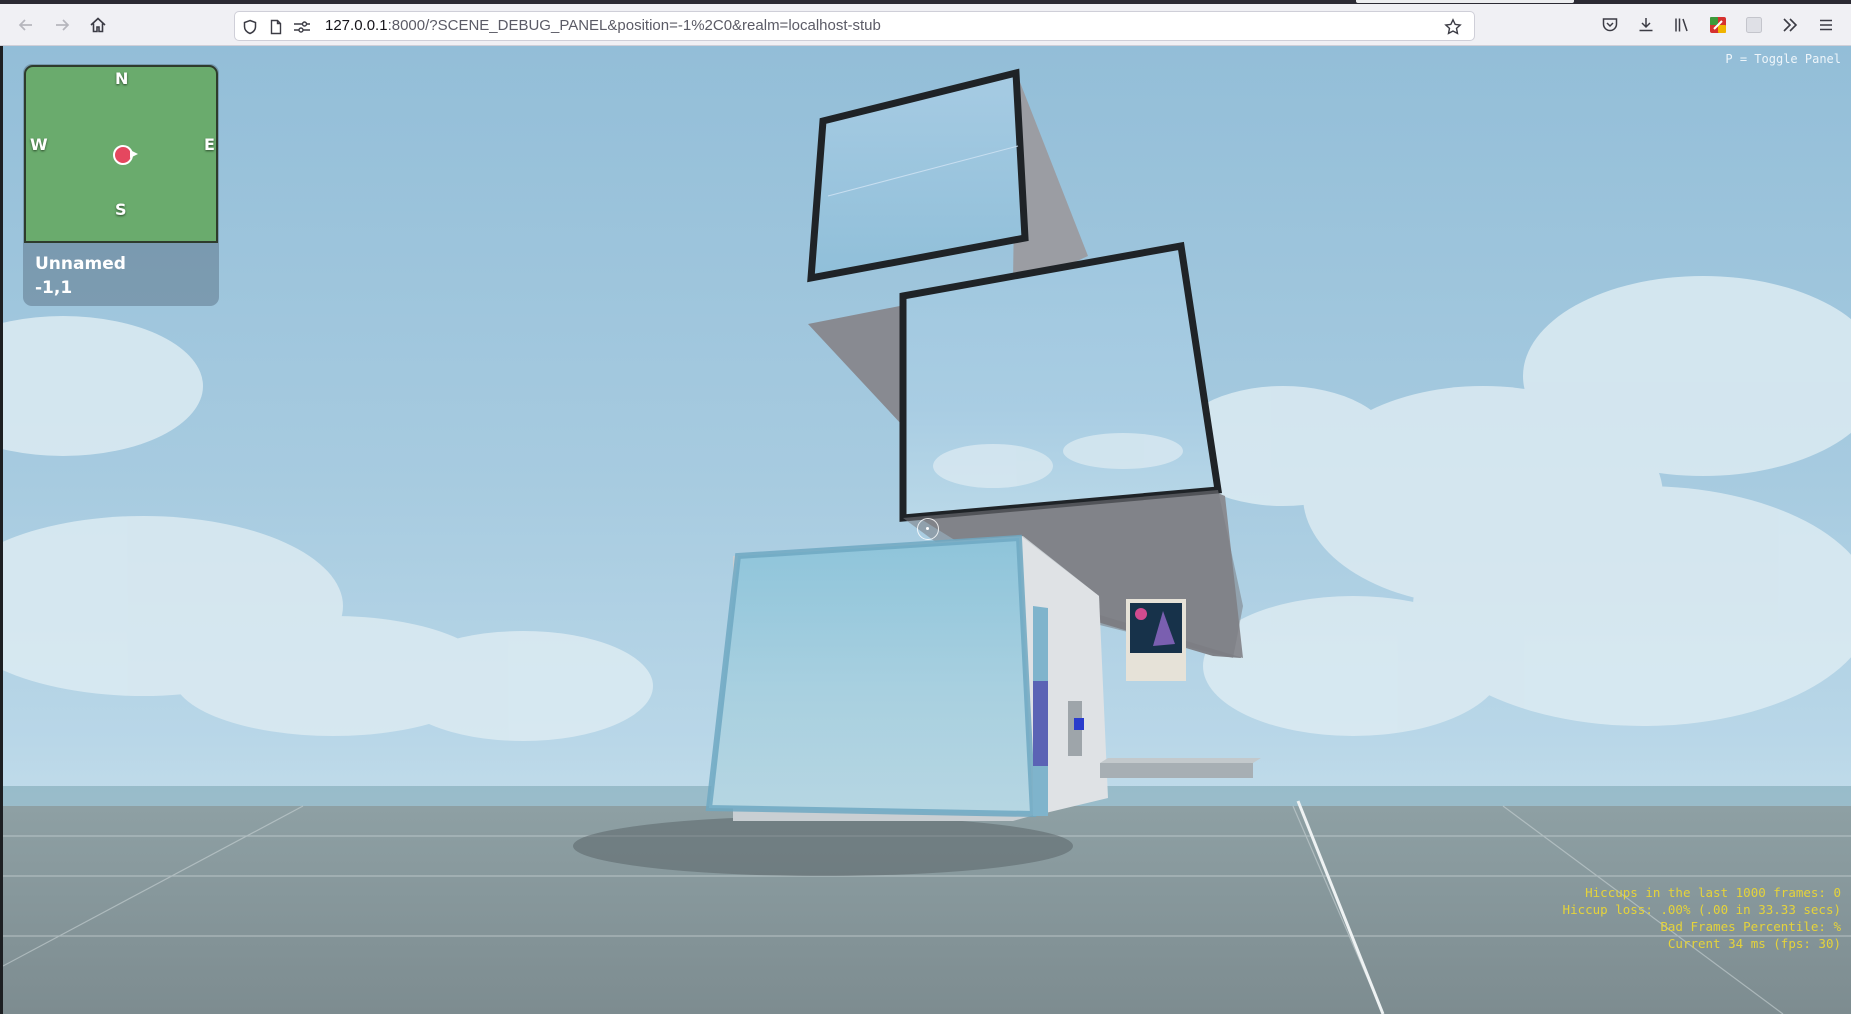 The width and height of the screenshot is (1851, 1014). What do you see at coordinates (98, 25) in the screenshot?
I see `home-icon` at bounding box center [98, 25].